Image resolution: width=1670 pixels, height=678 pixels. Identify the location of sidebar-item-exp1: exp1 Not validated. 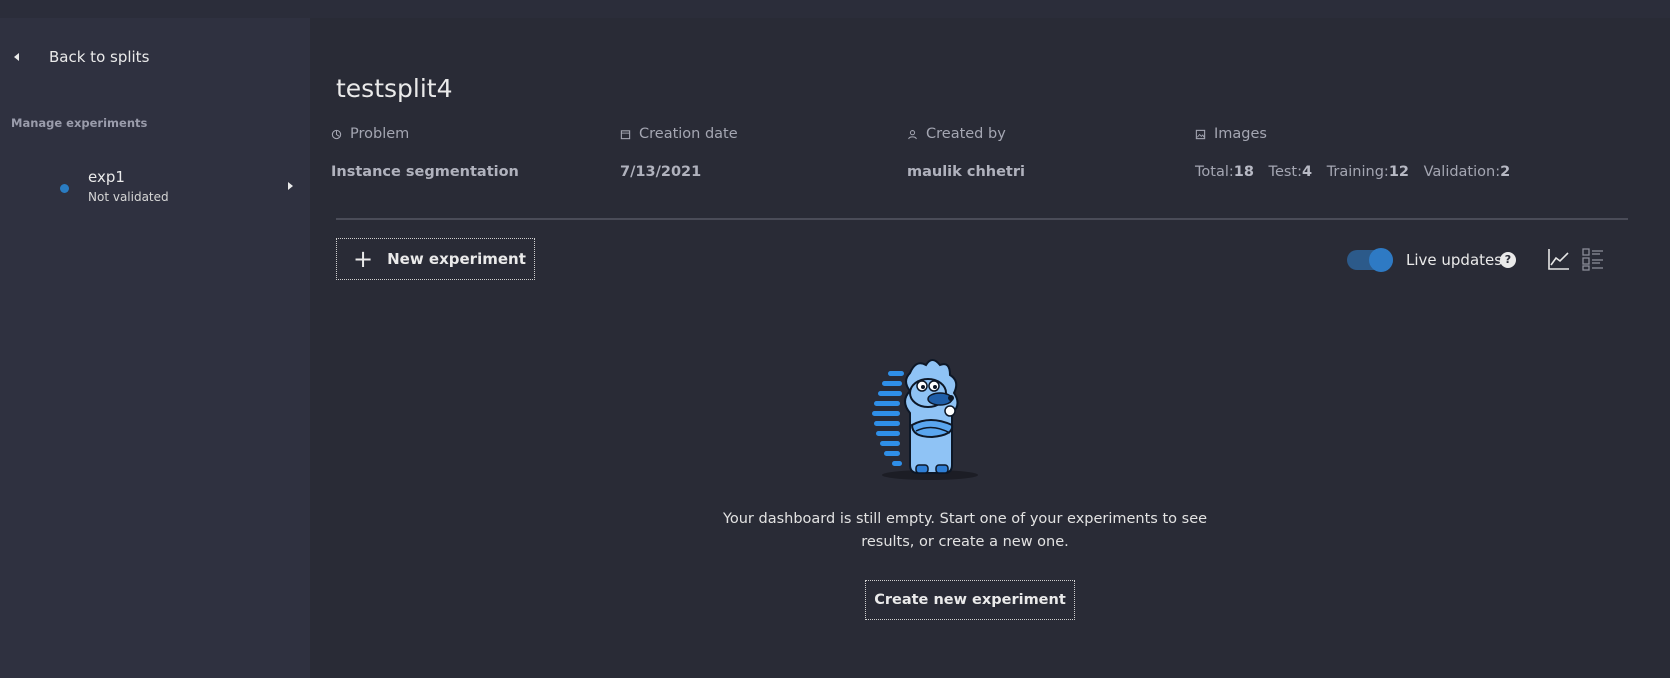
(155, 176).